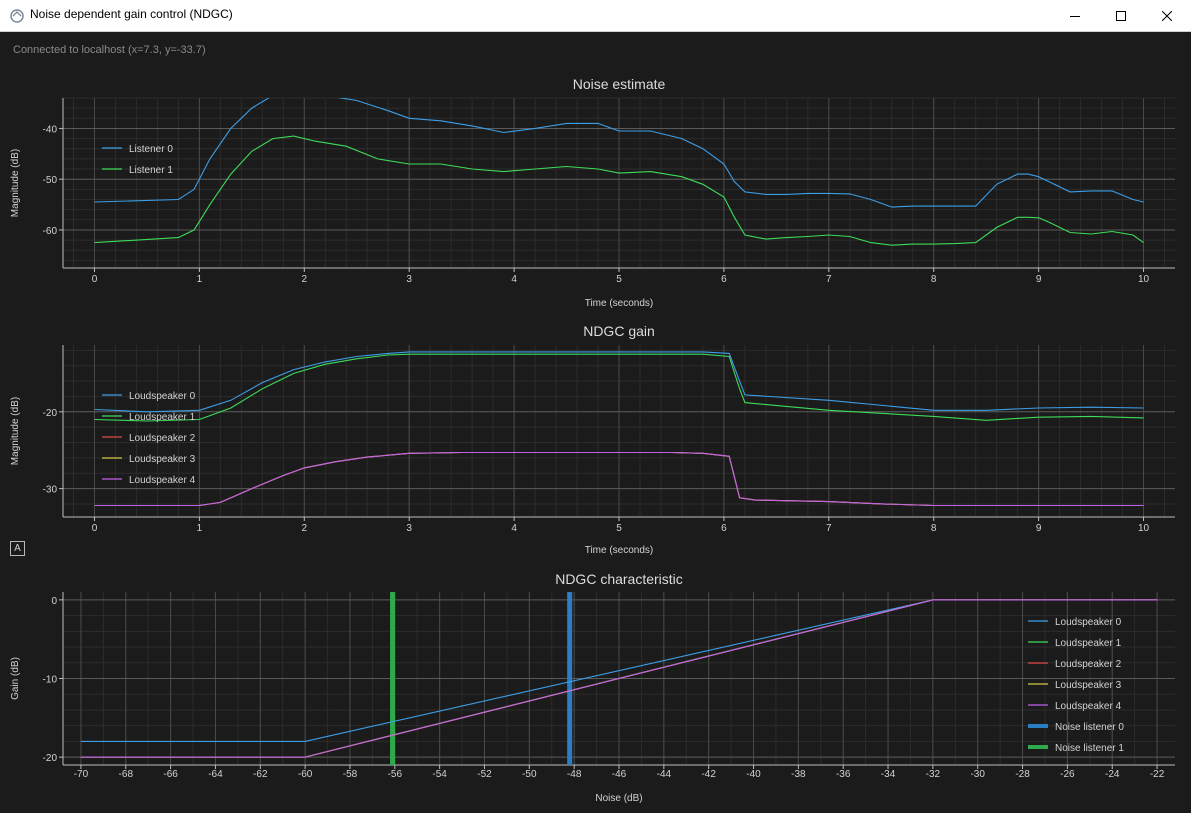 The height and width of the screenshot is (813, 1191). What do you see at coordinates (50, 490) in the screenshot?
I see `y-tick-label: -30` at bounding box center [50, 490].